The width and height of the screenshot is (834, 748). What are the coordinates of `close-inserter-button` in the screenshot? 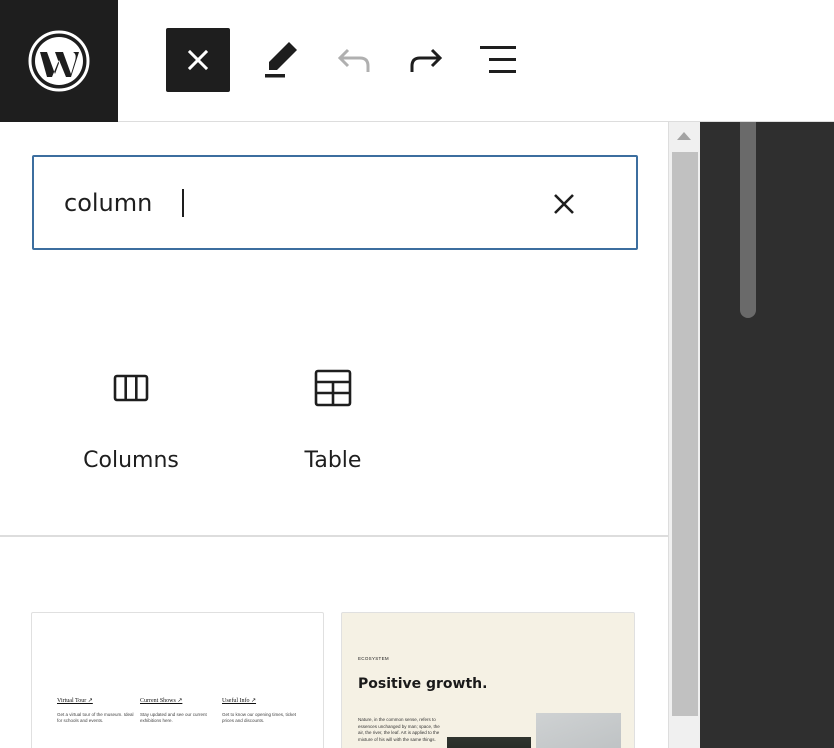 It's located at (198, 60).